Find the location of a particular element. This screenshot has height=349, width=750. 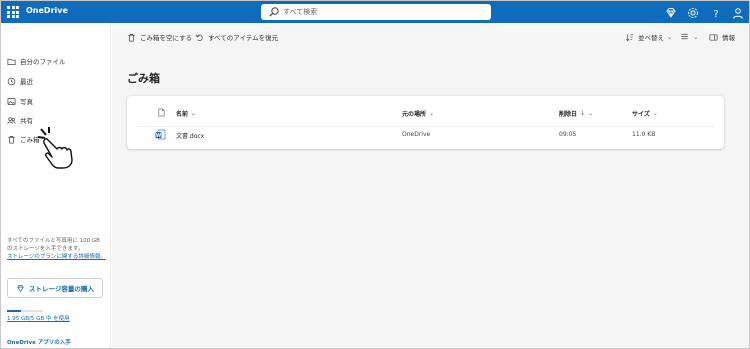

restore-all-label: すべてのアイテムを復元 is located at coordinates (243, 38).